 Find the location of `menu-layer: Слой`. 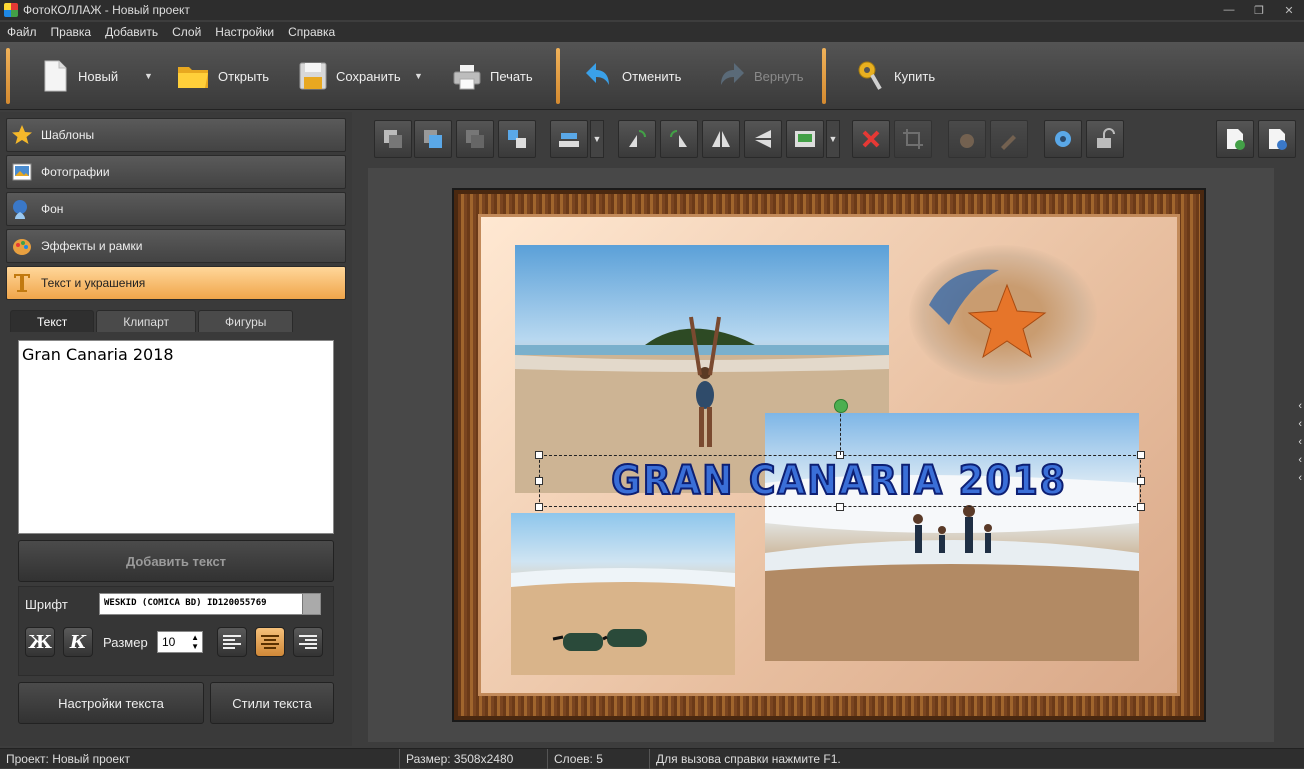

menu-layer: Слой is located at coordinates (186, 32).